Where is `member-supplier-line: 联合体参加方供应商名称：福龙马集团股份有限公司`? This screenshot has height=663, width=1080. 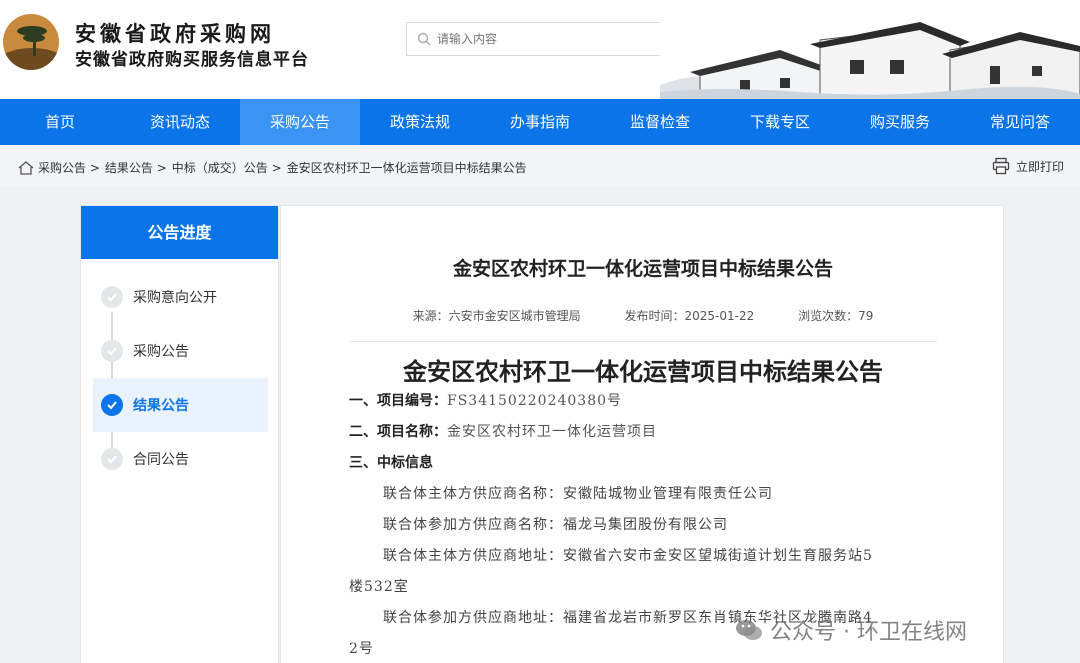
member-supplier-line: 联合体参加方供应商名称：福龙马集团股份有限公司 is located at coordinates (555, 525).